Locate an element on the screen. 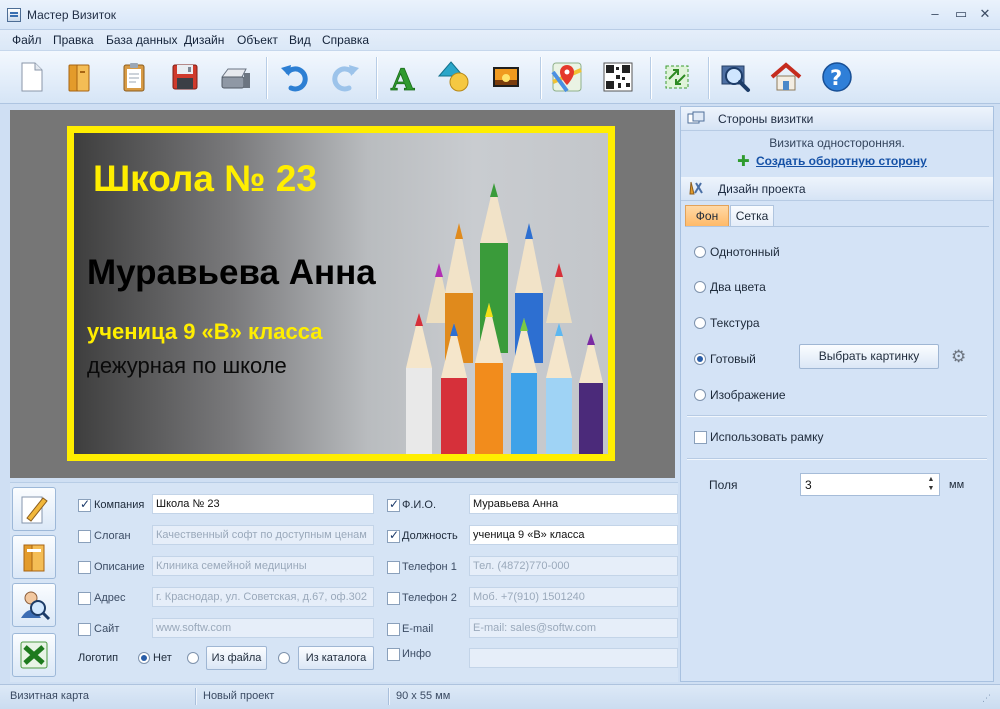  fullname-input: Муравьева Анна is located at coordinates (573, 504).